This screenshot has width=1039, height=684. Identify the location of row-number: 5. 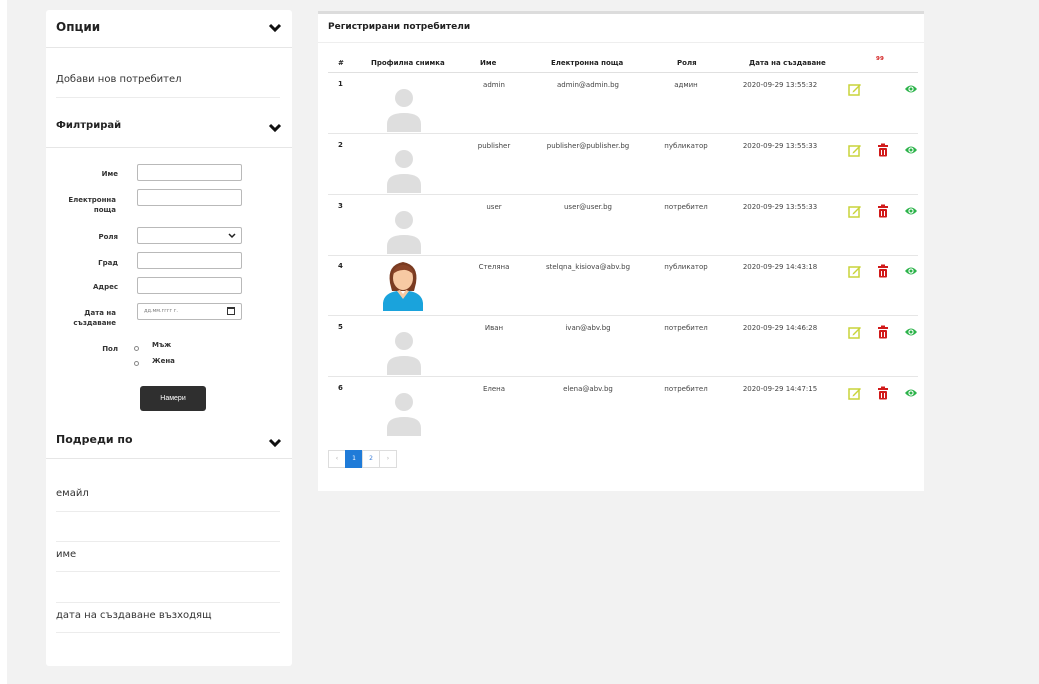
(340, 327).